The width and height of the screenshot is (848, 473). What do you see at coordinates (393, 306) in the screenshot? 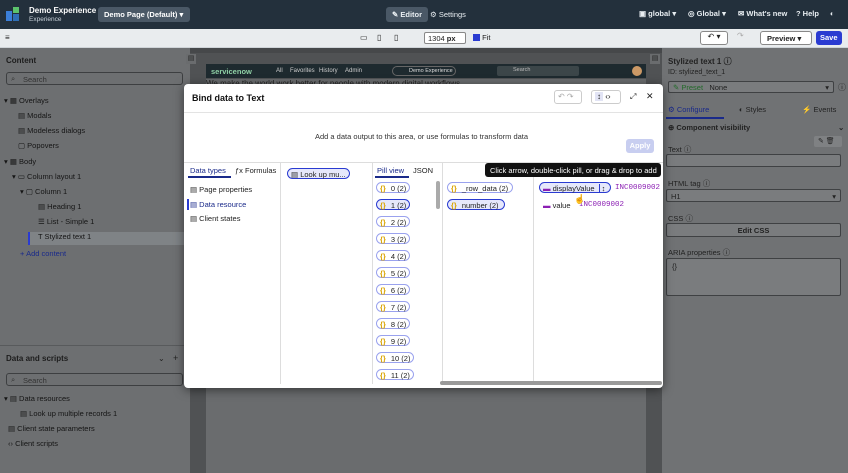
I see `index-pill-7: {} 7 (2)` at bounding box center [393, 306].